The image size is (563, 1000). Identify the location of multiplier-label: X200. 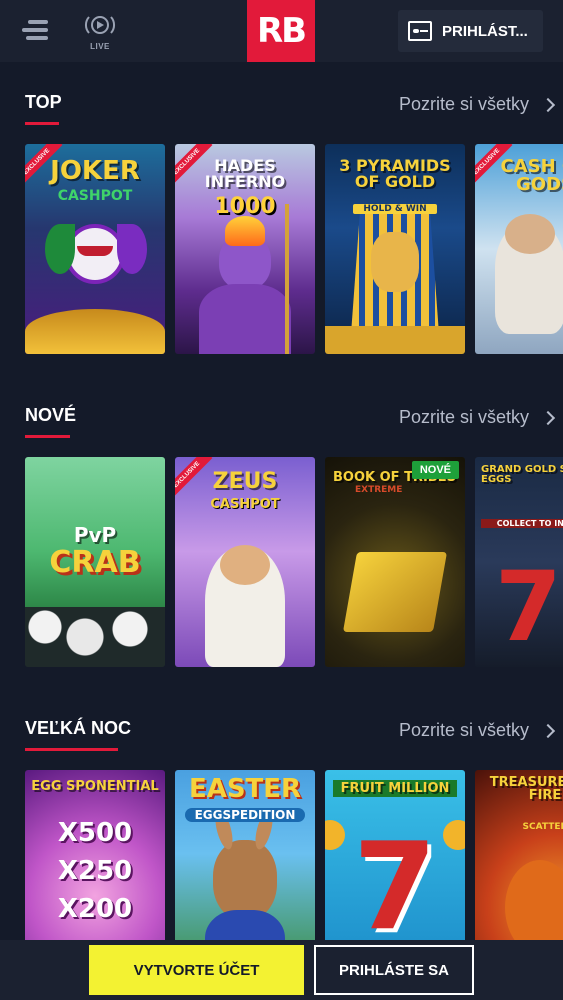
(95, 909).